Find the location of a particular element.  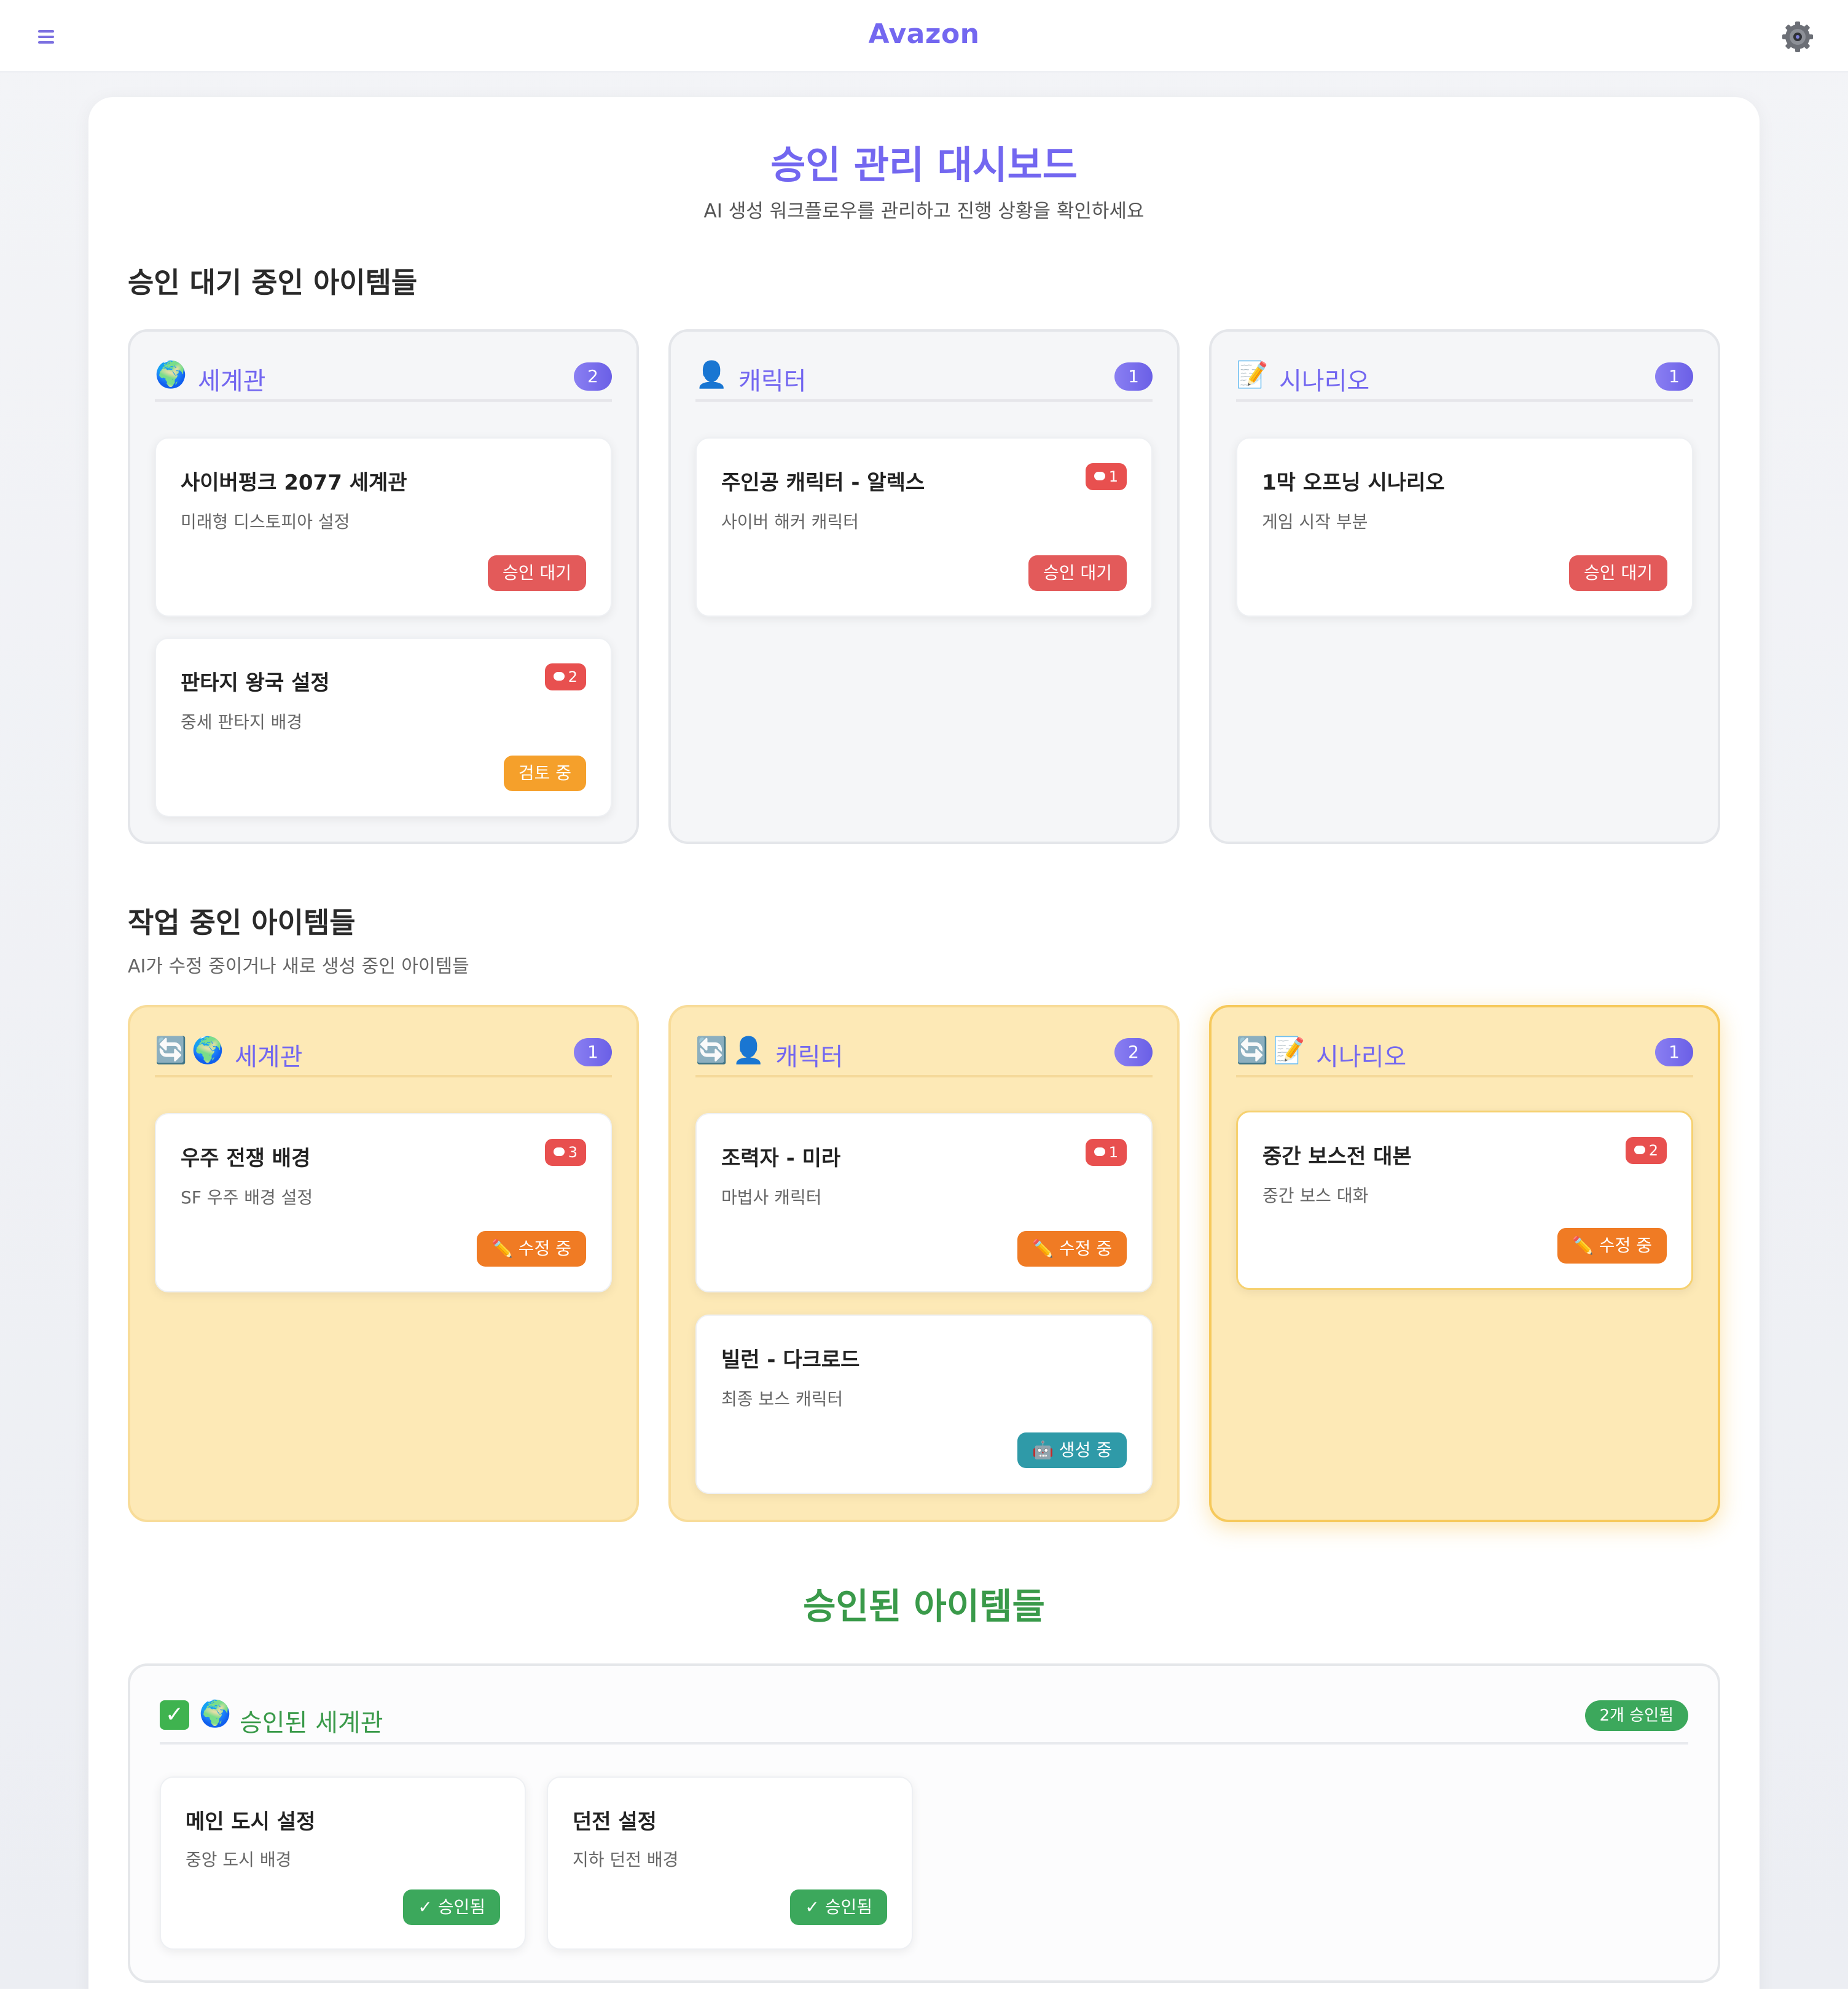

pending-column-character: 👤 캐릭터 1 주인공 캐릭터 - 알렉스 1 사이버 해커 캐릭터 승인 대기 is located at coordinates (924, 587).